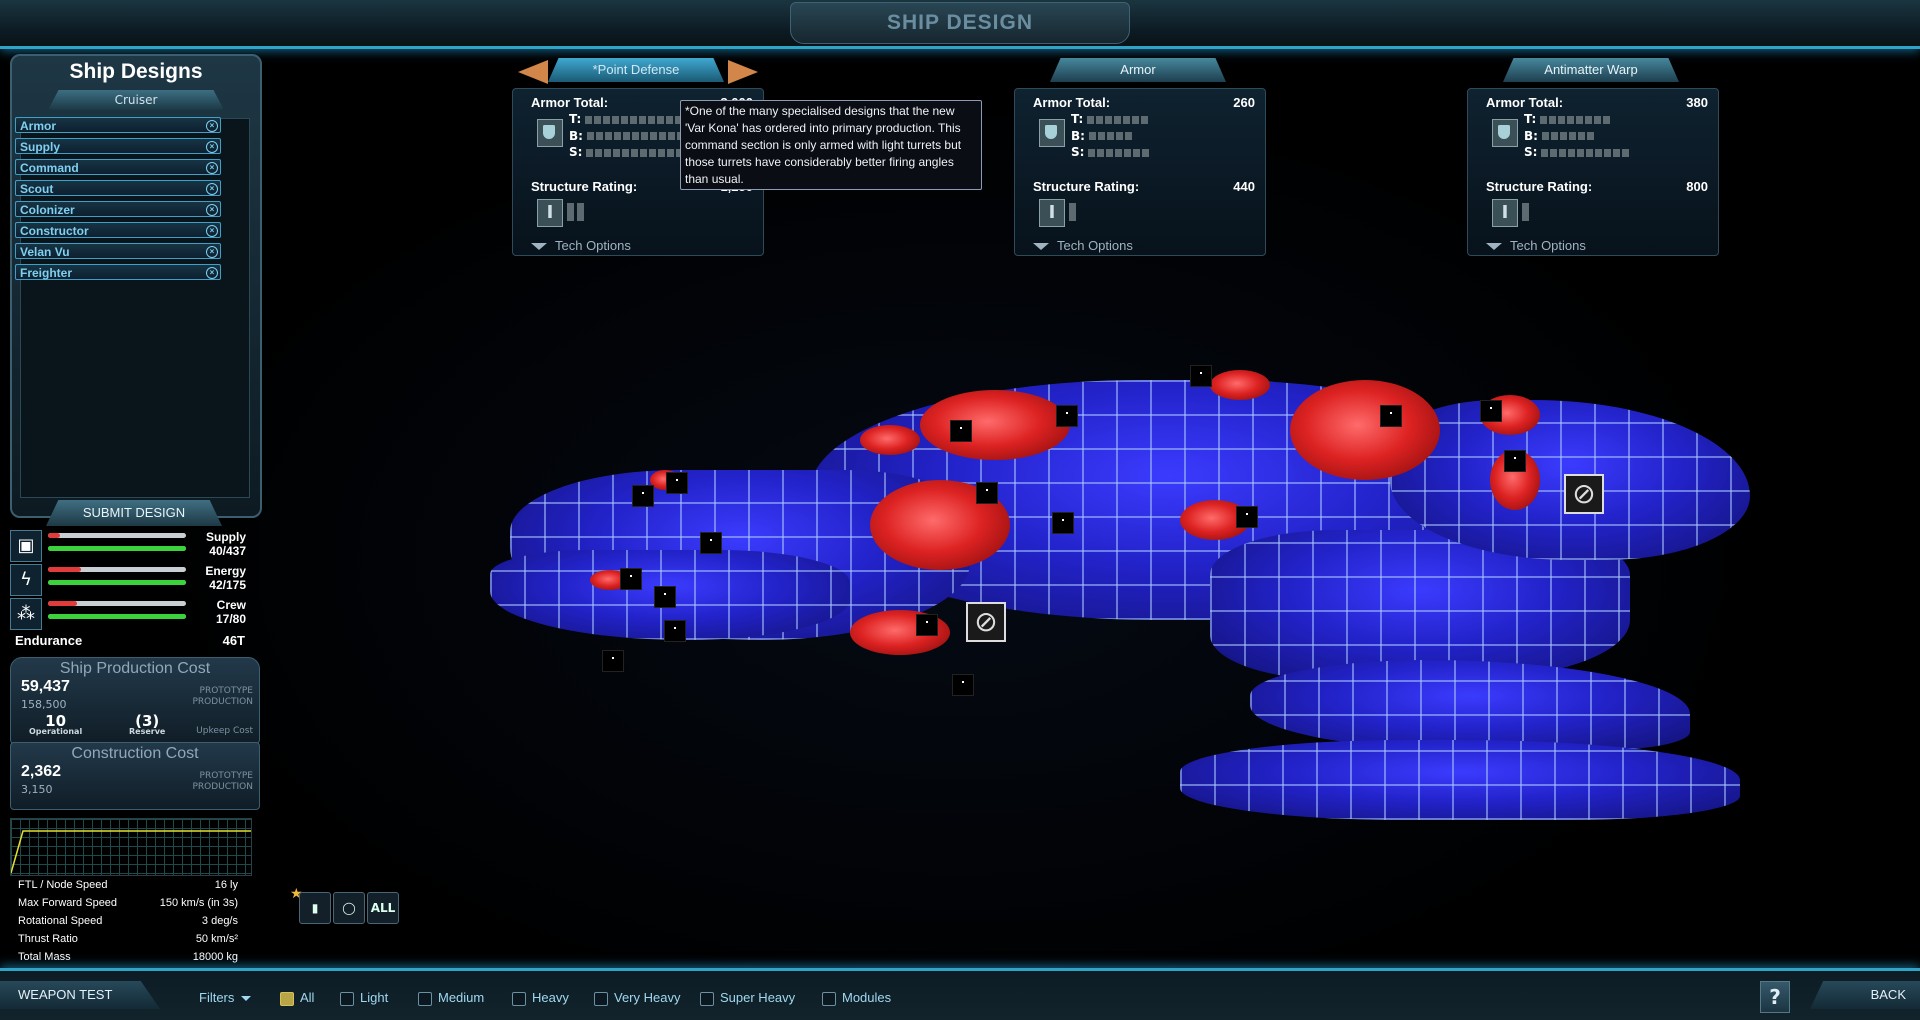 The height and width of the screenshot is (1020, 1920). Describe the element at coordinates (217, 997) in the screenshot. I see `filters-label: Filters` at that location.